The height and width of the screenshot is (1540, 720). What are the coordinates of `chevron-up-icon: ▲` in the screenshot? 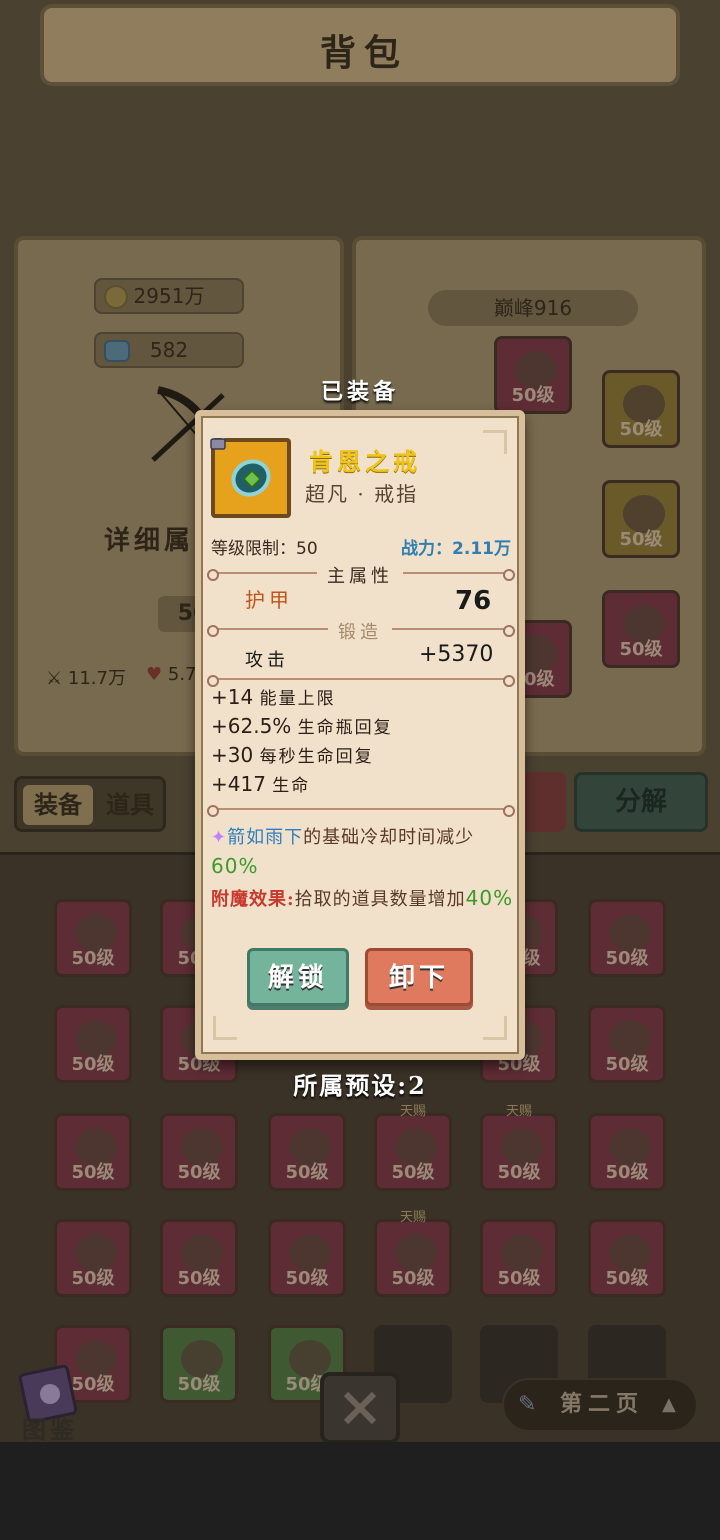 It's located at (669, 1404).